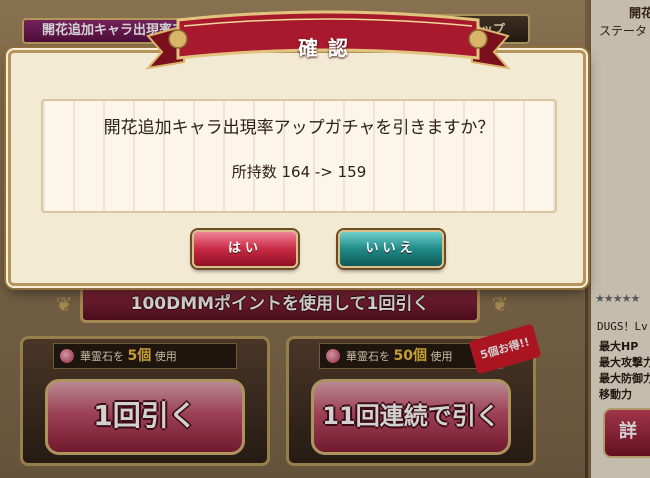 The image size is (650, 478). What do you see at coordinates (299, 128) in the screenshot?
I see `confirm-question: 開花追加キャラ出現率アップガチャを引きますか？` at bounding box center [299, 128].